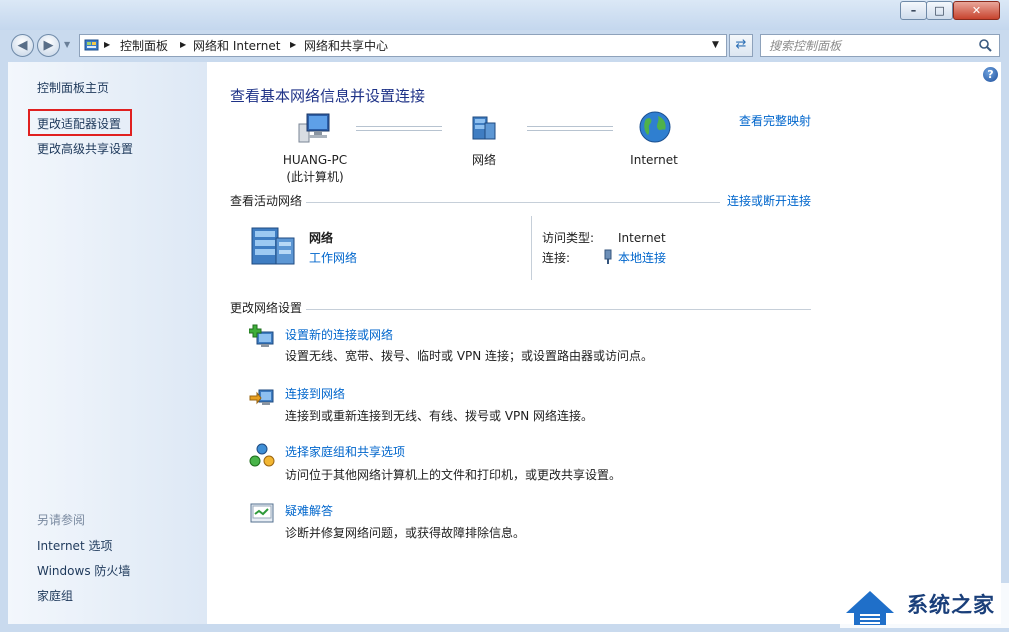  I want to click on internet-label: Internet, so click(654, 160).